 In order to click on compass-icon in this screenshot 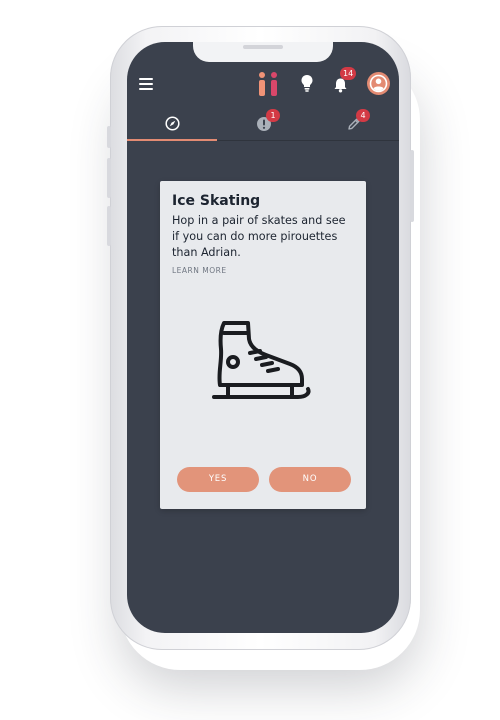, I will do `click(172, 123)`.